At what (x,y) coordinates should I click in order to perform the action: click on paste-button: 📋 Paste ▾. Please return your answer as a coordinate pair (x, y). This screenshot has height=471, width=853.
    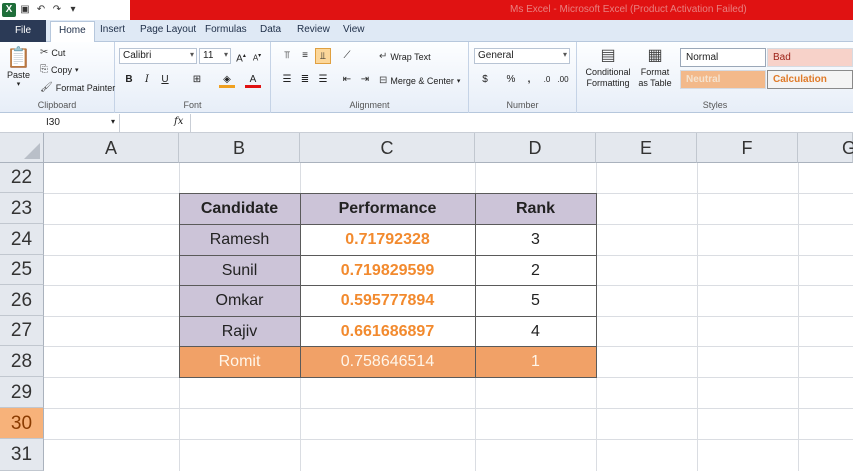
    Looking at the image, I should click on (18, 67).